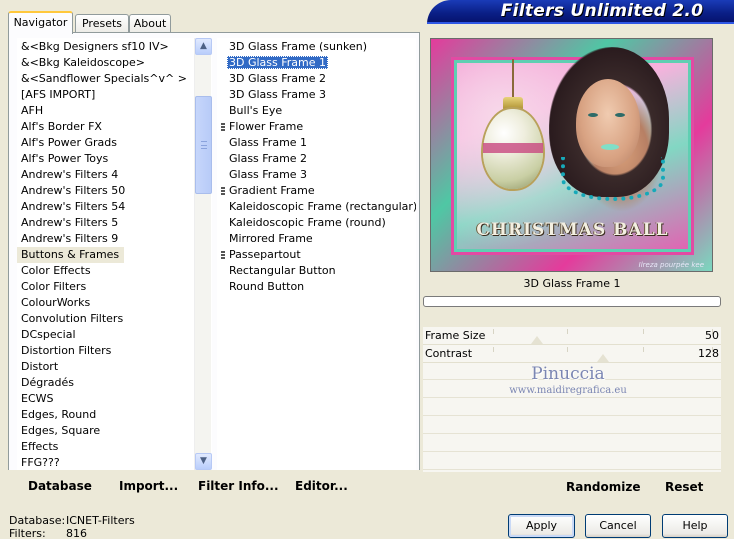  What do you see at coordinates (105, 415) in the screenshot?
I see `category-item: Edges, Round` at bounding box center [105, 415].